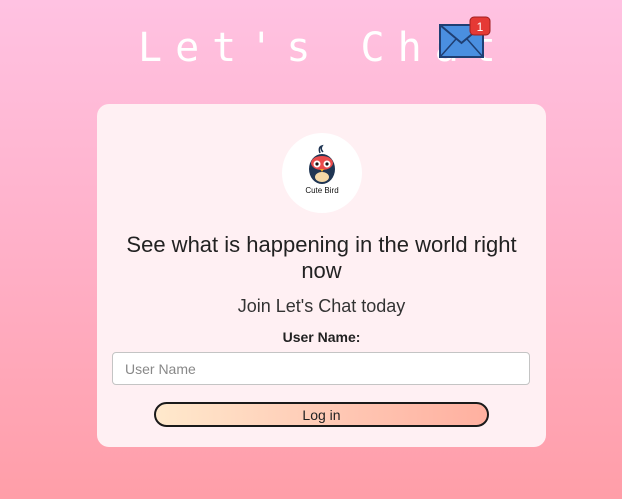  I want to click on envelope-icon: 1, so click(465, 37).